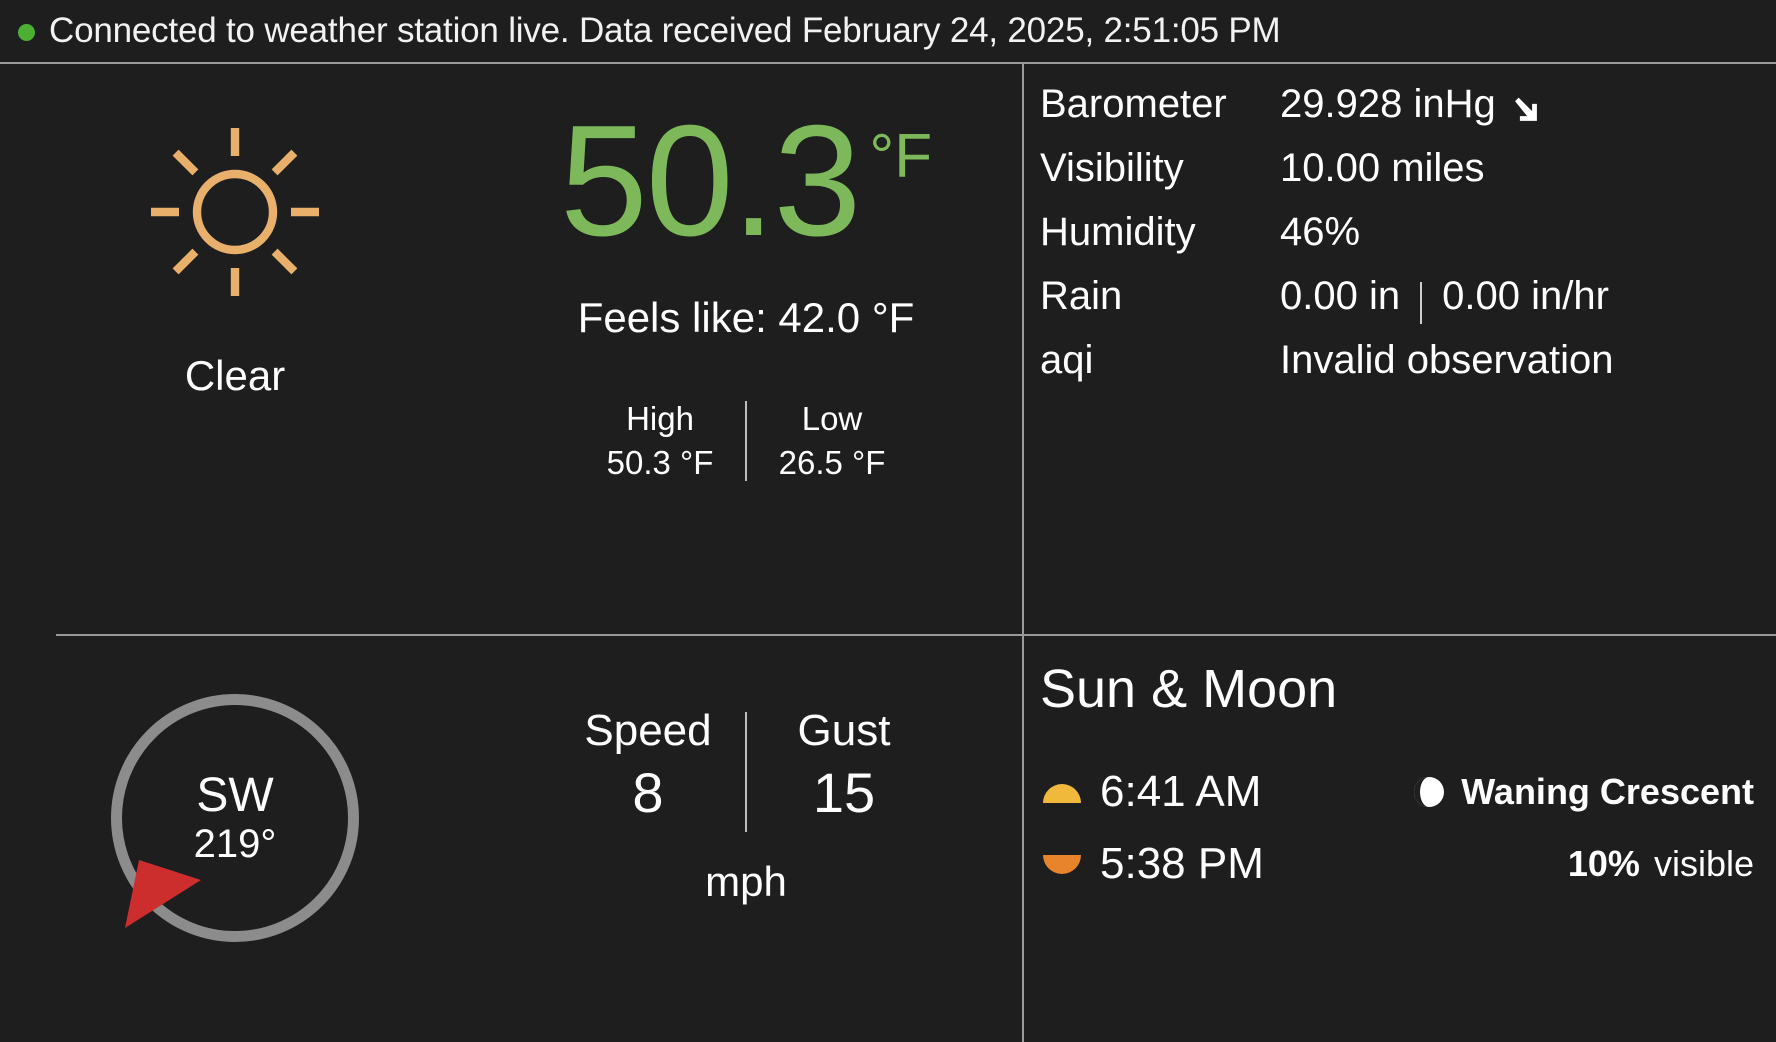 This screenshot has width=1776, height=1042. What do you see at coordinates (648, 792) in the screenshot?
I see `wind-speed-value: 8` at bounding box center [648, 792].